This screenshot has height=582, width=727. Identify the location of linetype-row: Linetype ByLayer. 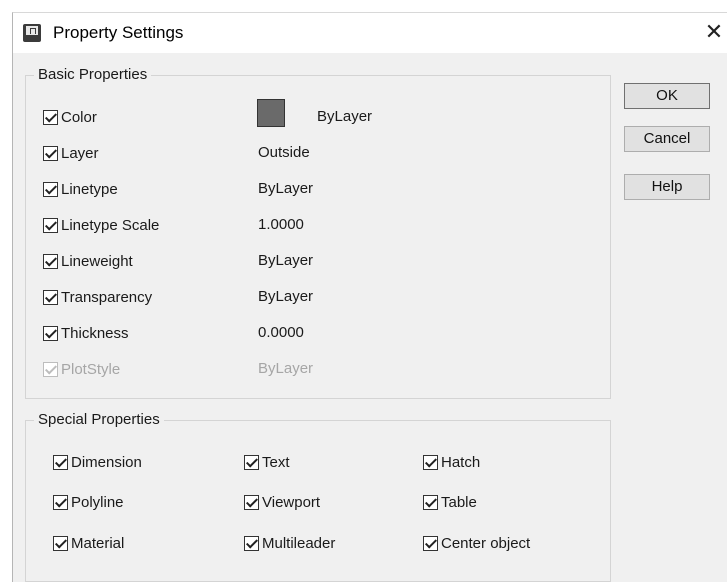
(178, 189).